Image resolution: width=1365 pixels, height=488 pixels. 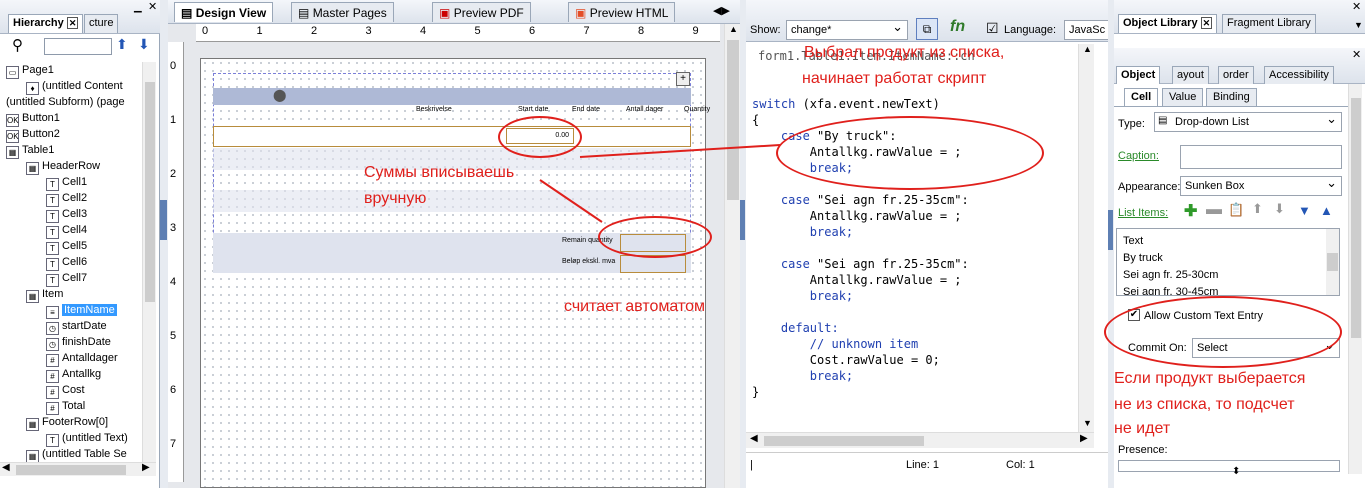 What do you see at coordinates (571, 201) in the screenshot?
I see `arrow-to-footer` at bounding box center [571, 201].